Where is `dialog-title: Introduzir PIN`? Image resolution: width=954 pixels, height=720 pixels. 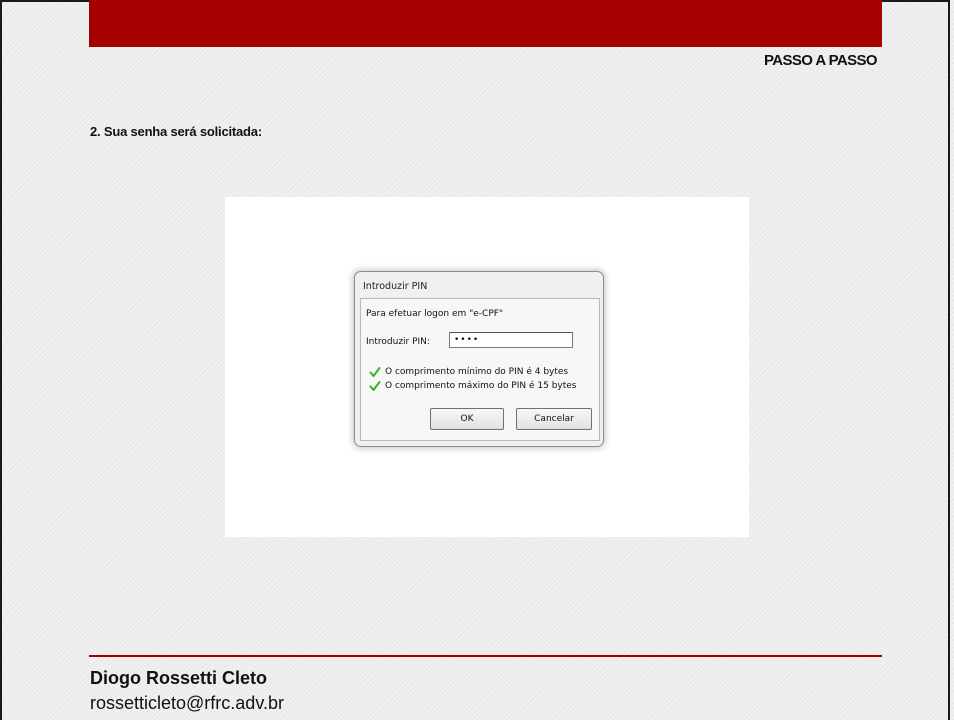 dialog-title: Introduzir PIN is located at coordinates (395, 286).